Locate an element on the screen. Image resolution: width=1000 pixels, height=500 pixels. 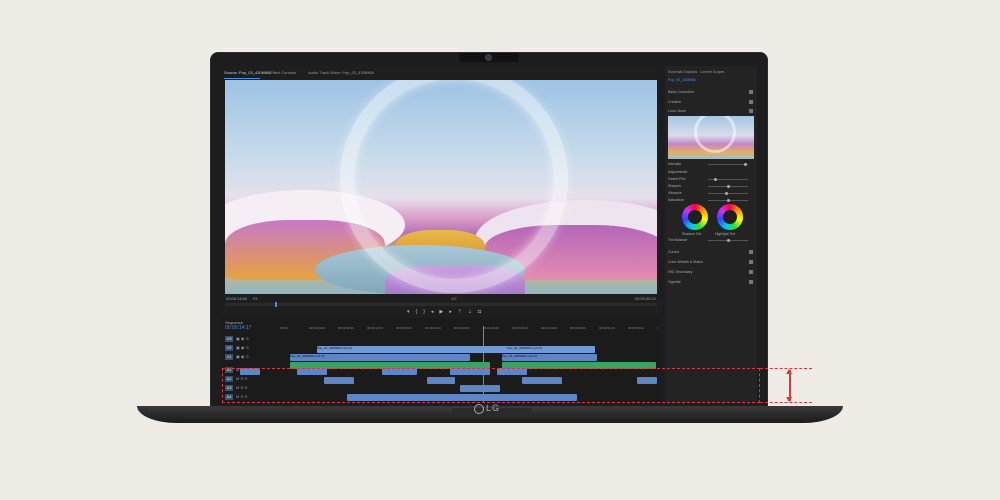
shadow-tint-wheel is located at coordinates (695, 217).